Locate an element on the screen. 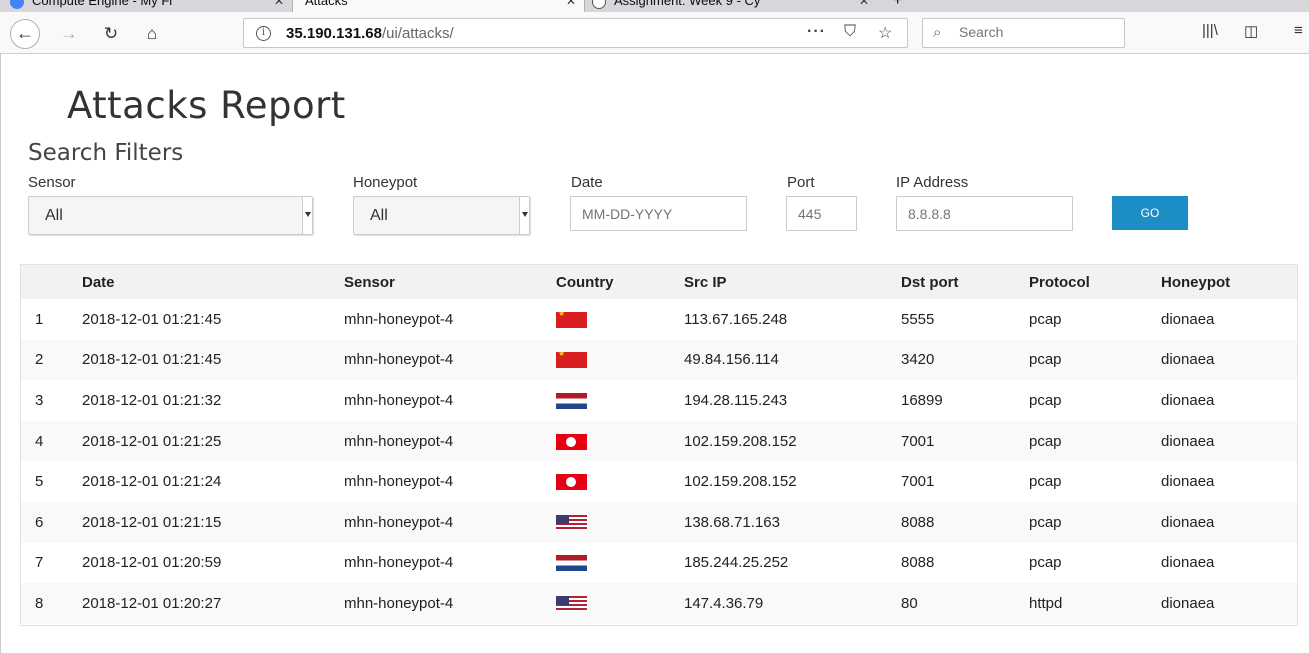  search-filters-title: Search Filters is located at coordinates (106, 153).